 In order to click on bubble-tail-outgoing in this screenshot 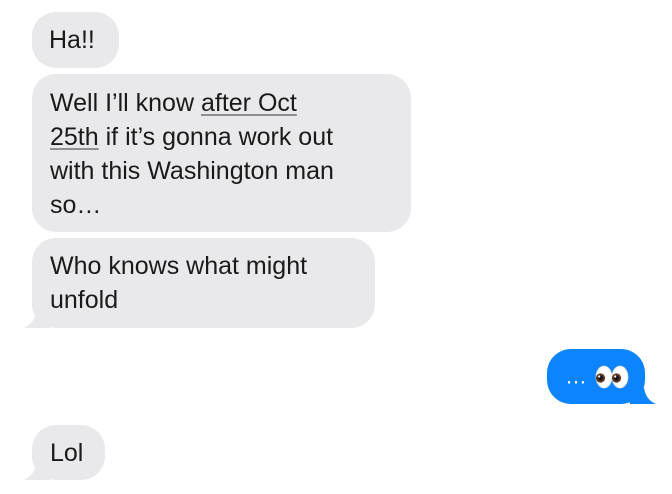, I will do `click(643, 390)`.